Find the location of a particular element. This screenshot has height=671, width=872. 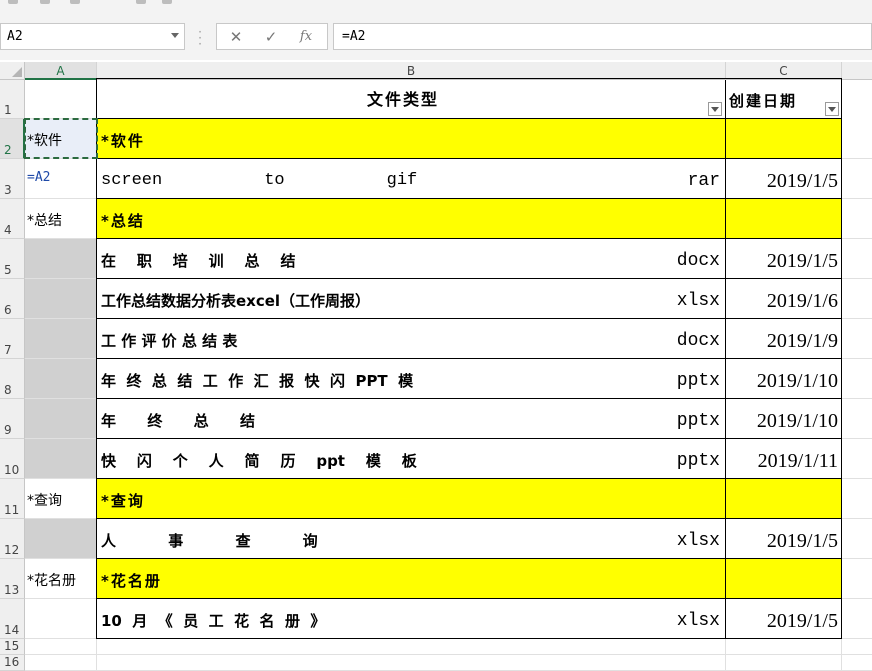

cell-d11 is located at coordinates (857, 499).